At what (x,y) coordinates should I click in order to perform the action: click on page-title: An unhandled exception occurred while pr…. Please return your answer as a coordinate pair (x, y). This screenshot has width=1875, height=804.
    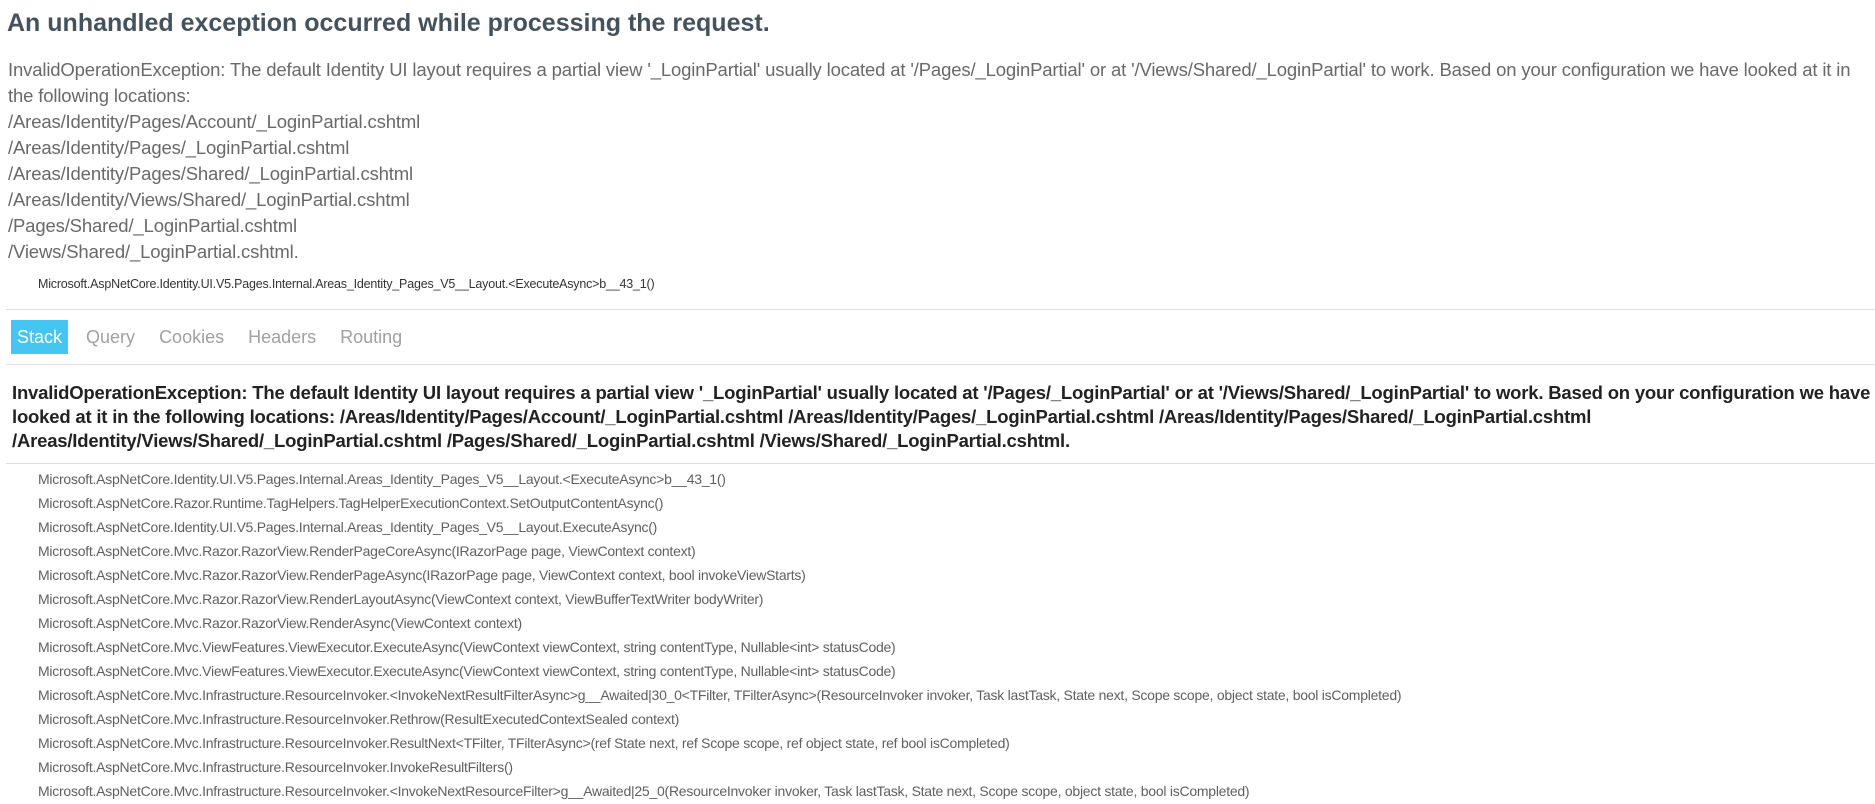
    Looking at the image, I should click on (388, 23).